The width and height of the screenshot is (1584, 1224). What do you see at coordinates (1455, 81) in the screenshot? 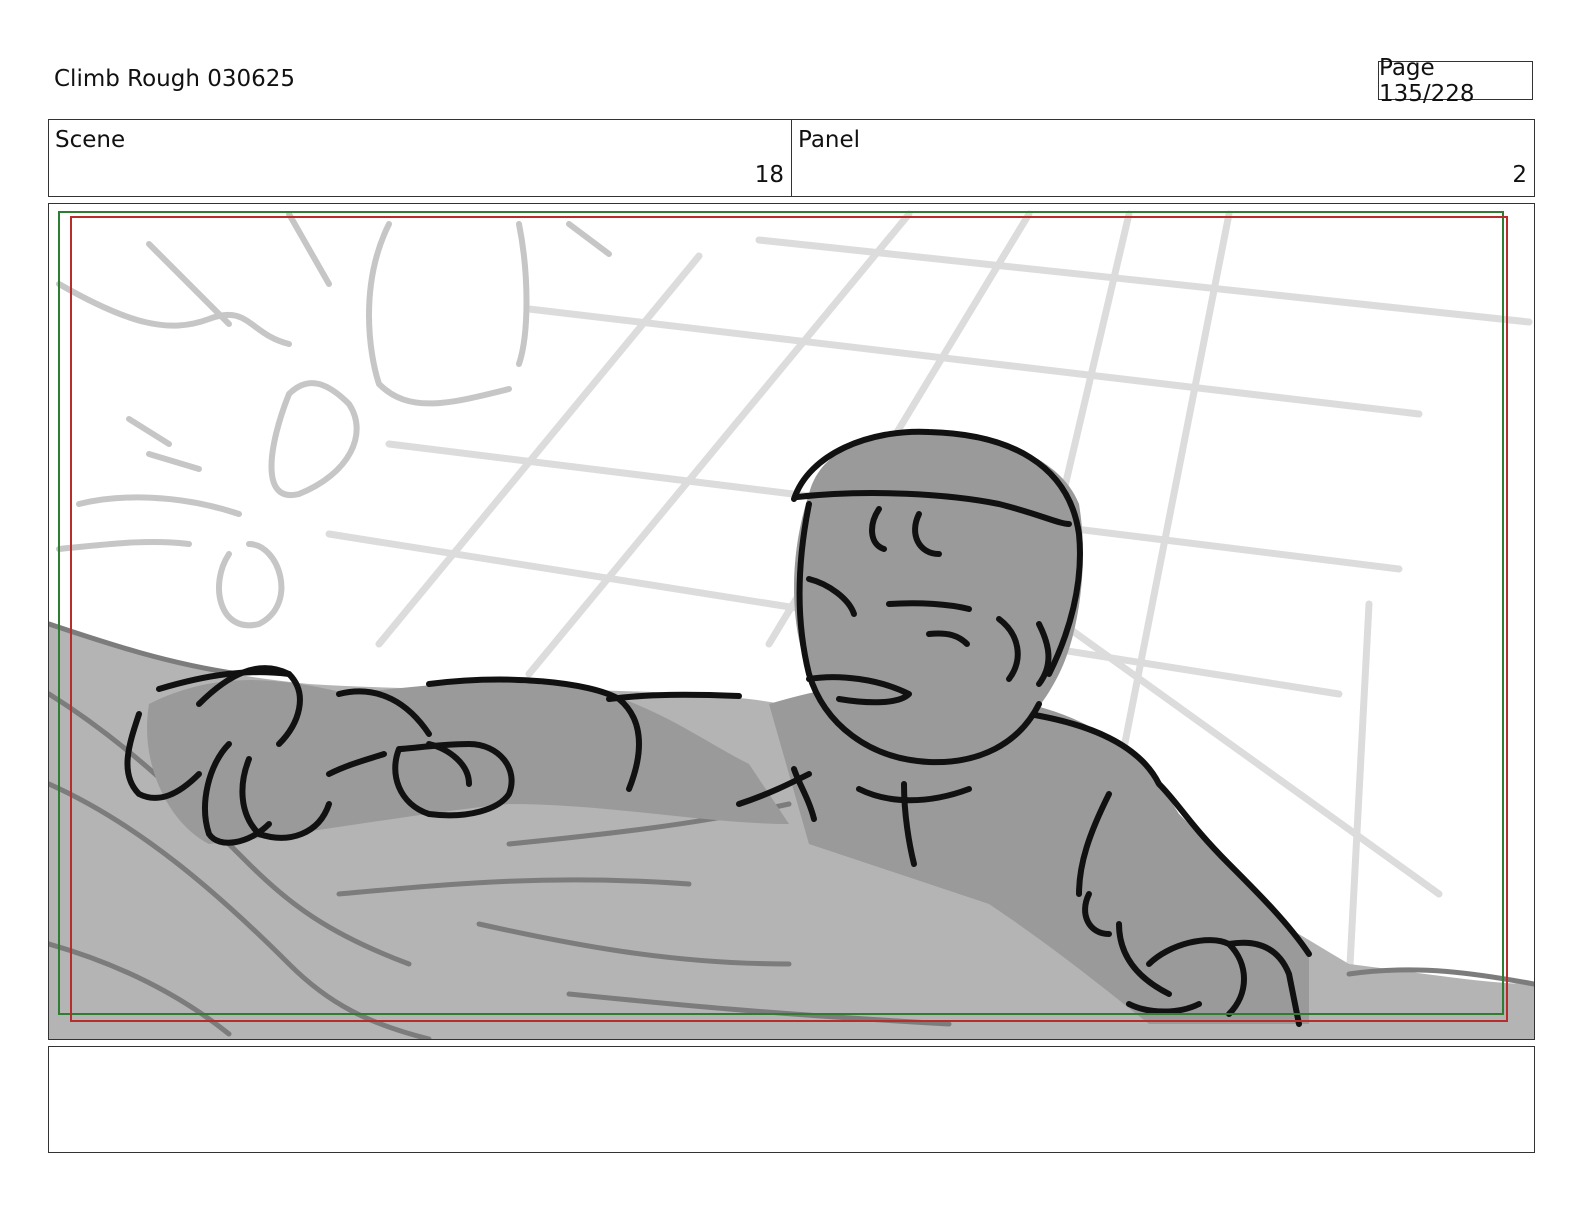
I see `page-indicator: Page 135/228` at bounding box center [1455, 81].